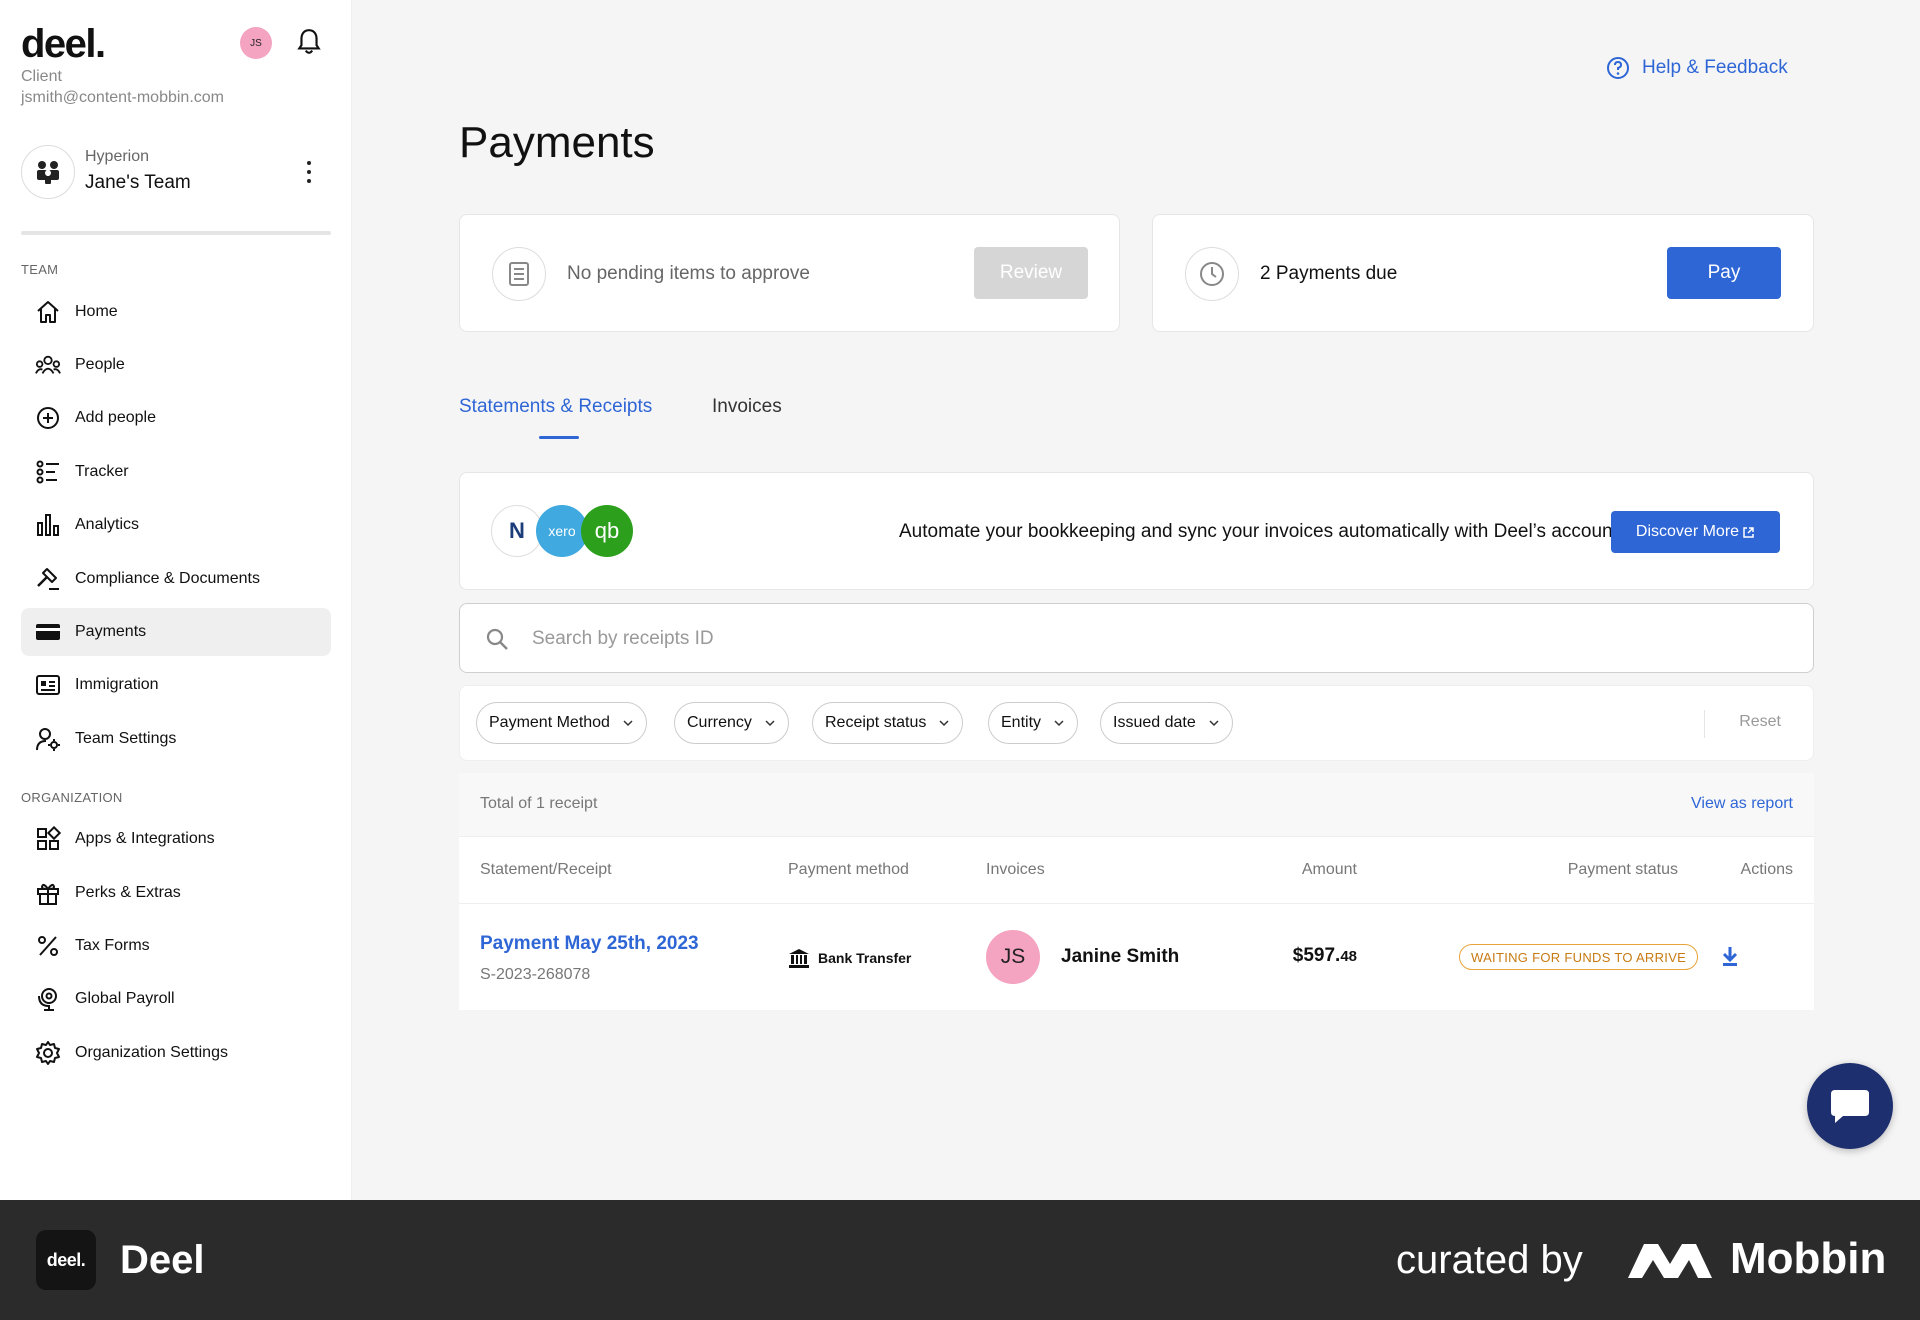 The width and height of the screenshot is (1920, 1320). Describe the element at coordinates (117, 684) in the screenshot. I see `sidebar-item-label: Immigration` at that location.